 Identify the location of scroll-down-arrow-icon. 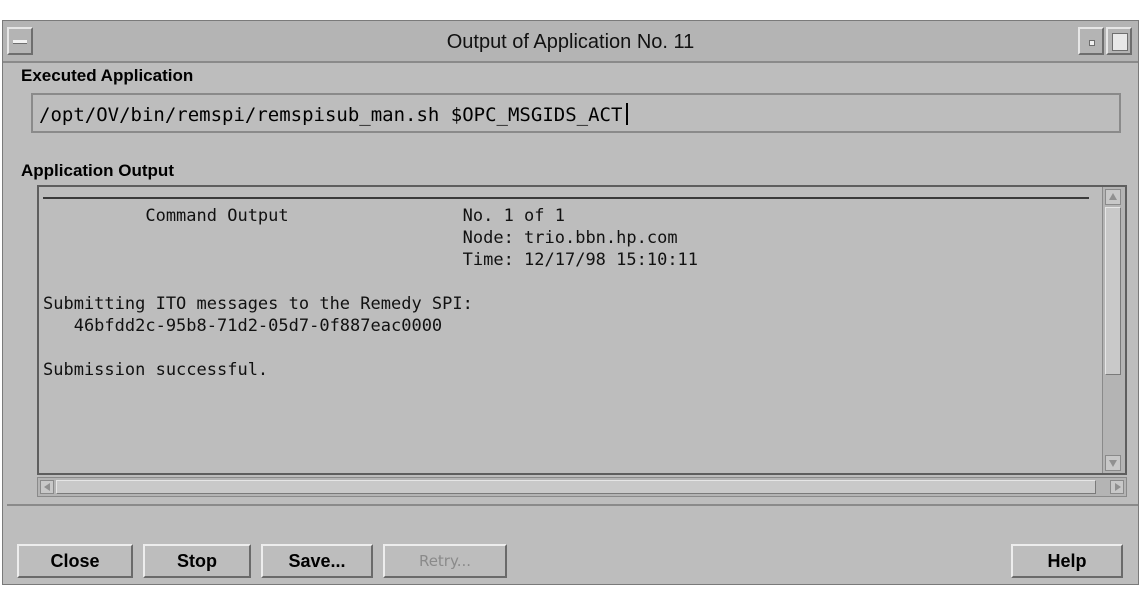
(1113, 463).